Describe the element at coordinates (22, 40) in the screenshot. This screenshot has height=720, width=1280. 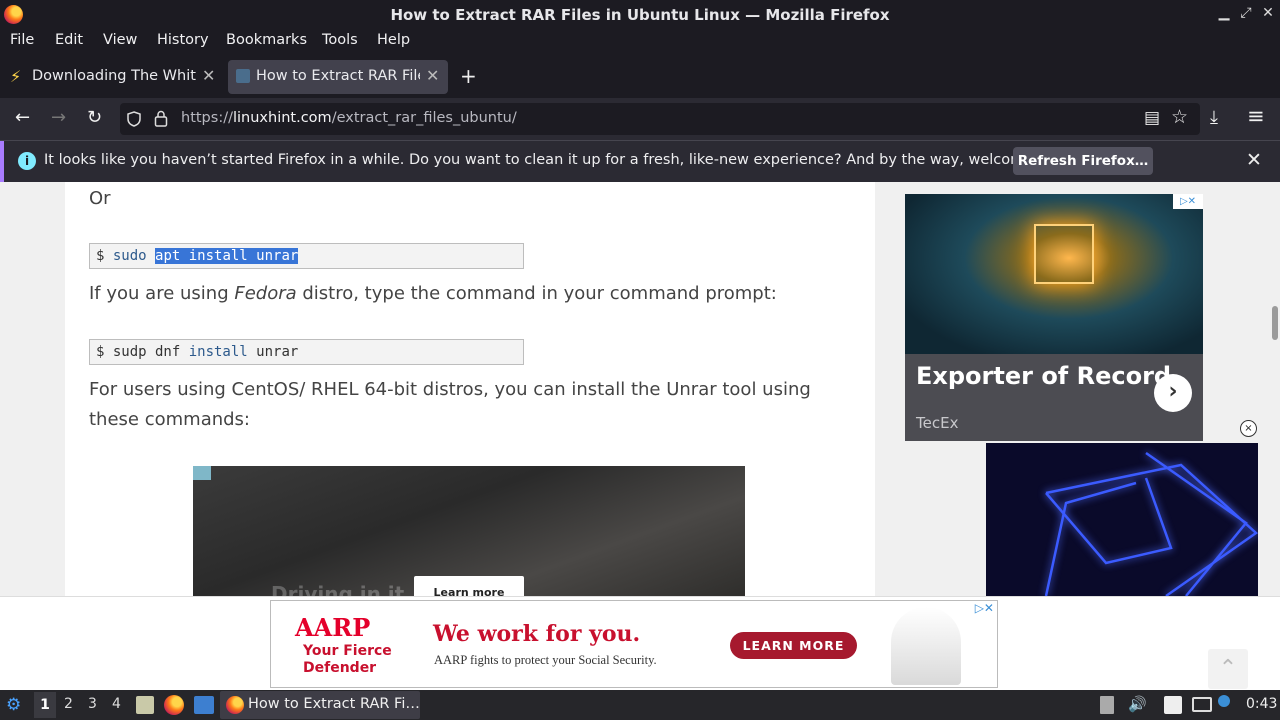
I see `menu-file: File` at that location.